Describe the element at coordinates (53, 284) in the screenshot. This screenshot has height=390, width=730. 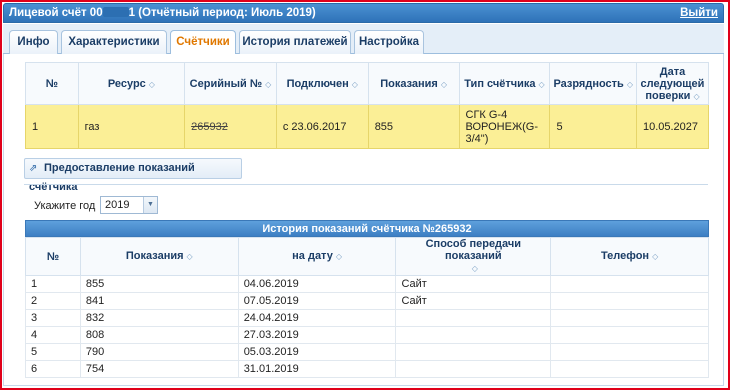
I see `hist-num: 1` at that location.